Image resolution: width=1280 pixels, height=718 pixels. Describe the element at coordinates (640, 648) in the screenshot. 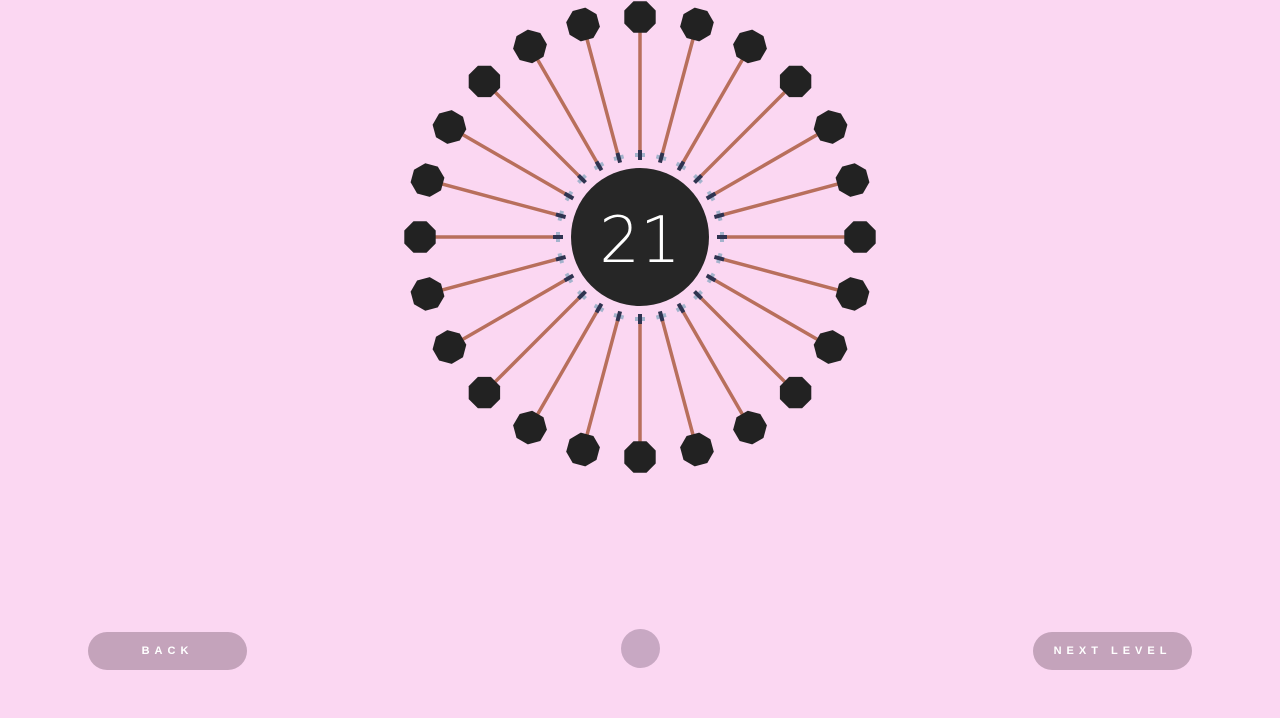

I see `circle-icon` at that location.